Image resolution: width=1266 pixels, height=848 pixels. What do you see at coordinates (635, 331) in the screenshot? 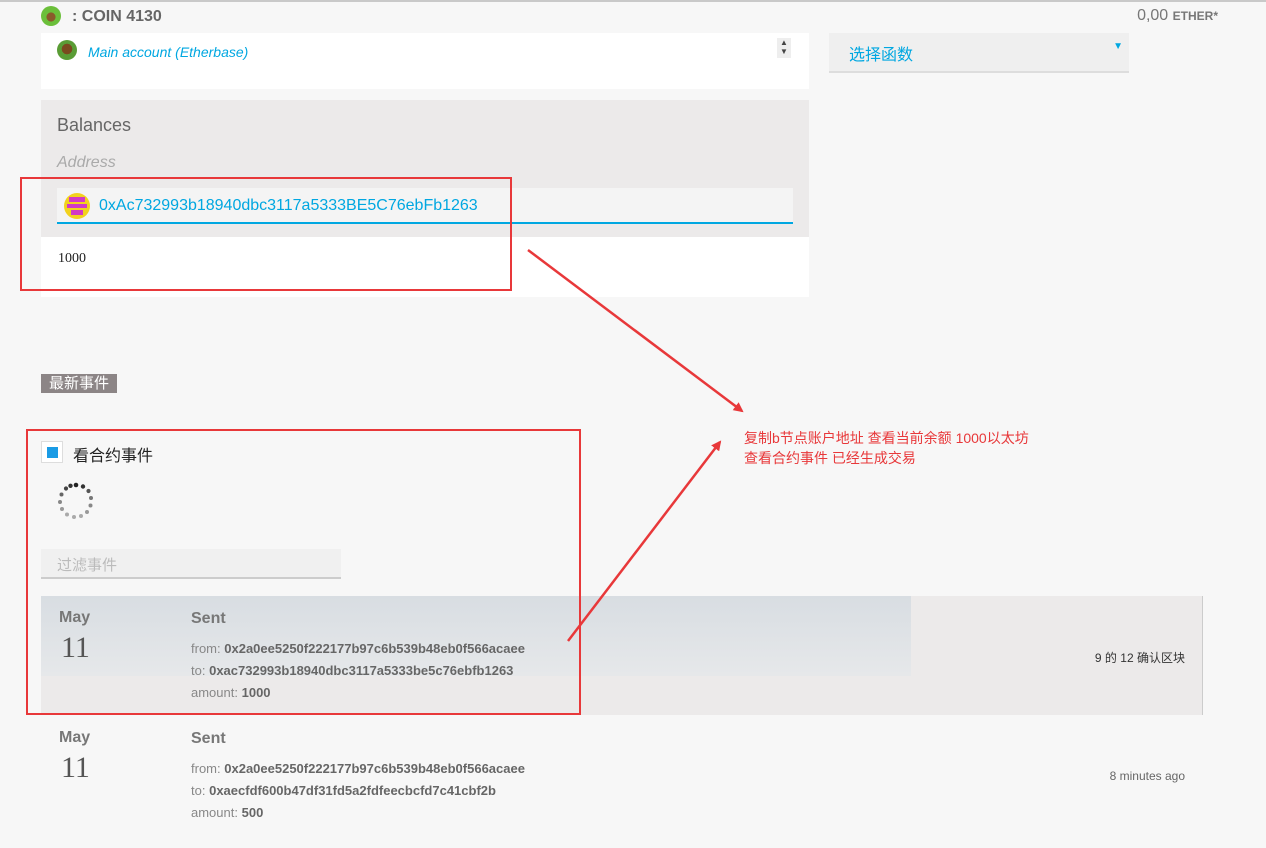
I see `annotation-arrow-balance` at bounding box center [635, 331].